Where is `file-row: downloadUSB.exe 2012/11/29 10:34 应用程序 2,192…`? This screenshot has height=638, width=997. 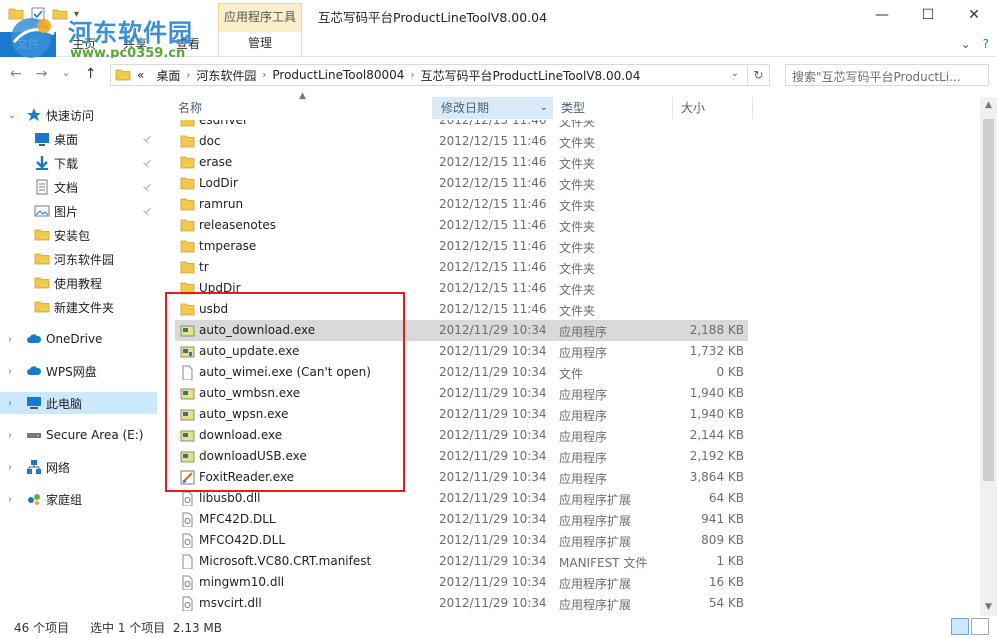 file-row: downloadUSB.exe 2012/11/29 10:34 应用程序 2,192… is located at coordinates (461, 456).